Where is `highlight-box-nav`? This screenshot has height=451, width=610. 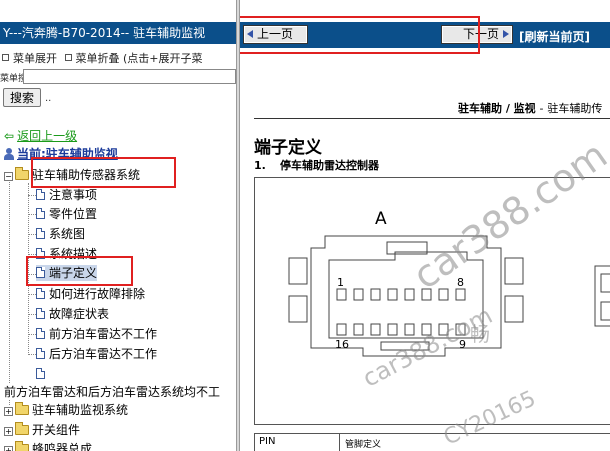 highlight-box-nav is located at coordinates (360, 35).